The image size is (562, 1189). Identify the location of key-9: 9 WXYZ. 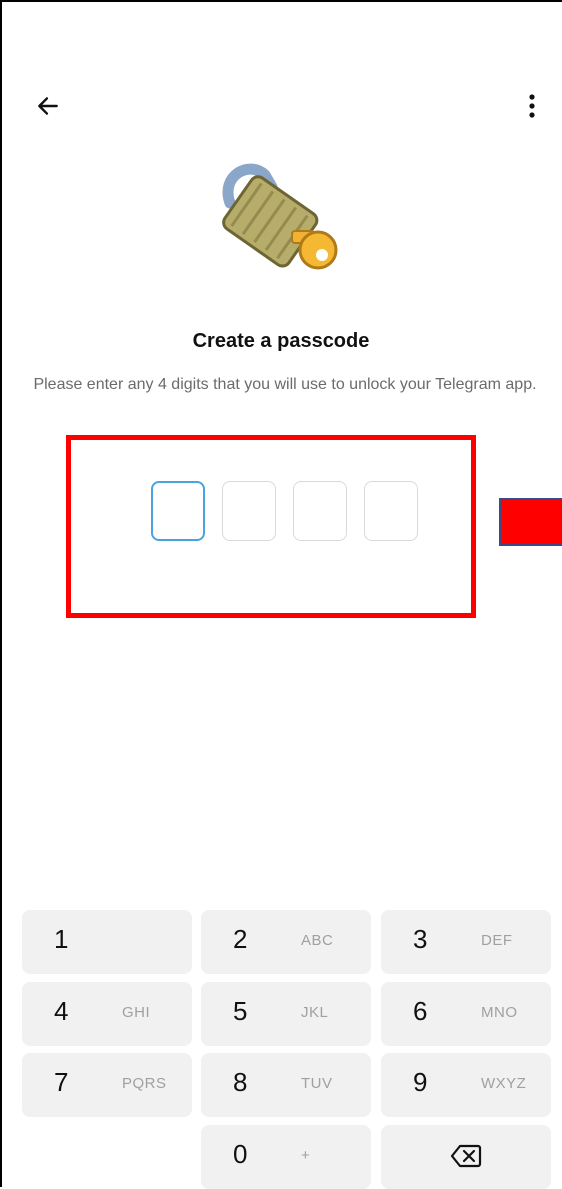
(466, 1085).